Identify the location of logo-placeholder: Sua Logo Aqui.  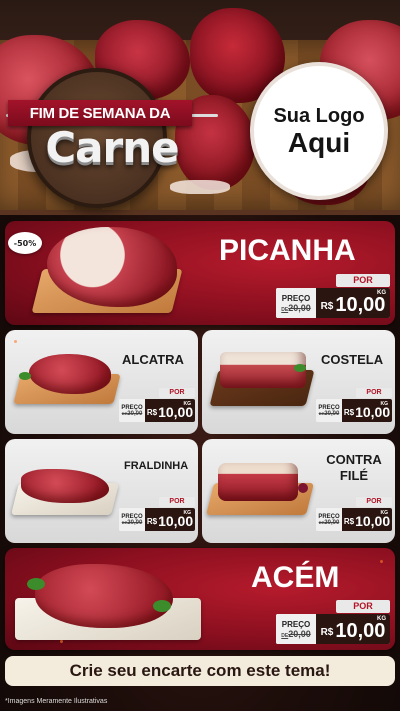
(319, 131).